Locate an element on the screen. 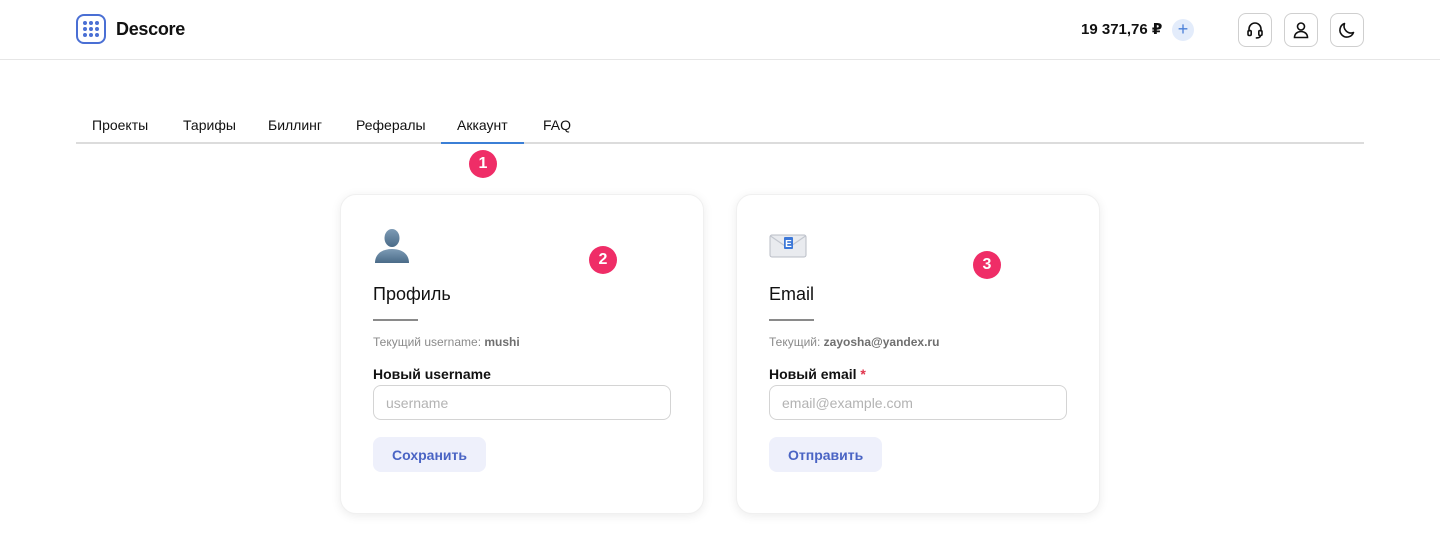 This screenshot has width=1440, height=534. support-button is located at coordinates (1255, 30).